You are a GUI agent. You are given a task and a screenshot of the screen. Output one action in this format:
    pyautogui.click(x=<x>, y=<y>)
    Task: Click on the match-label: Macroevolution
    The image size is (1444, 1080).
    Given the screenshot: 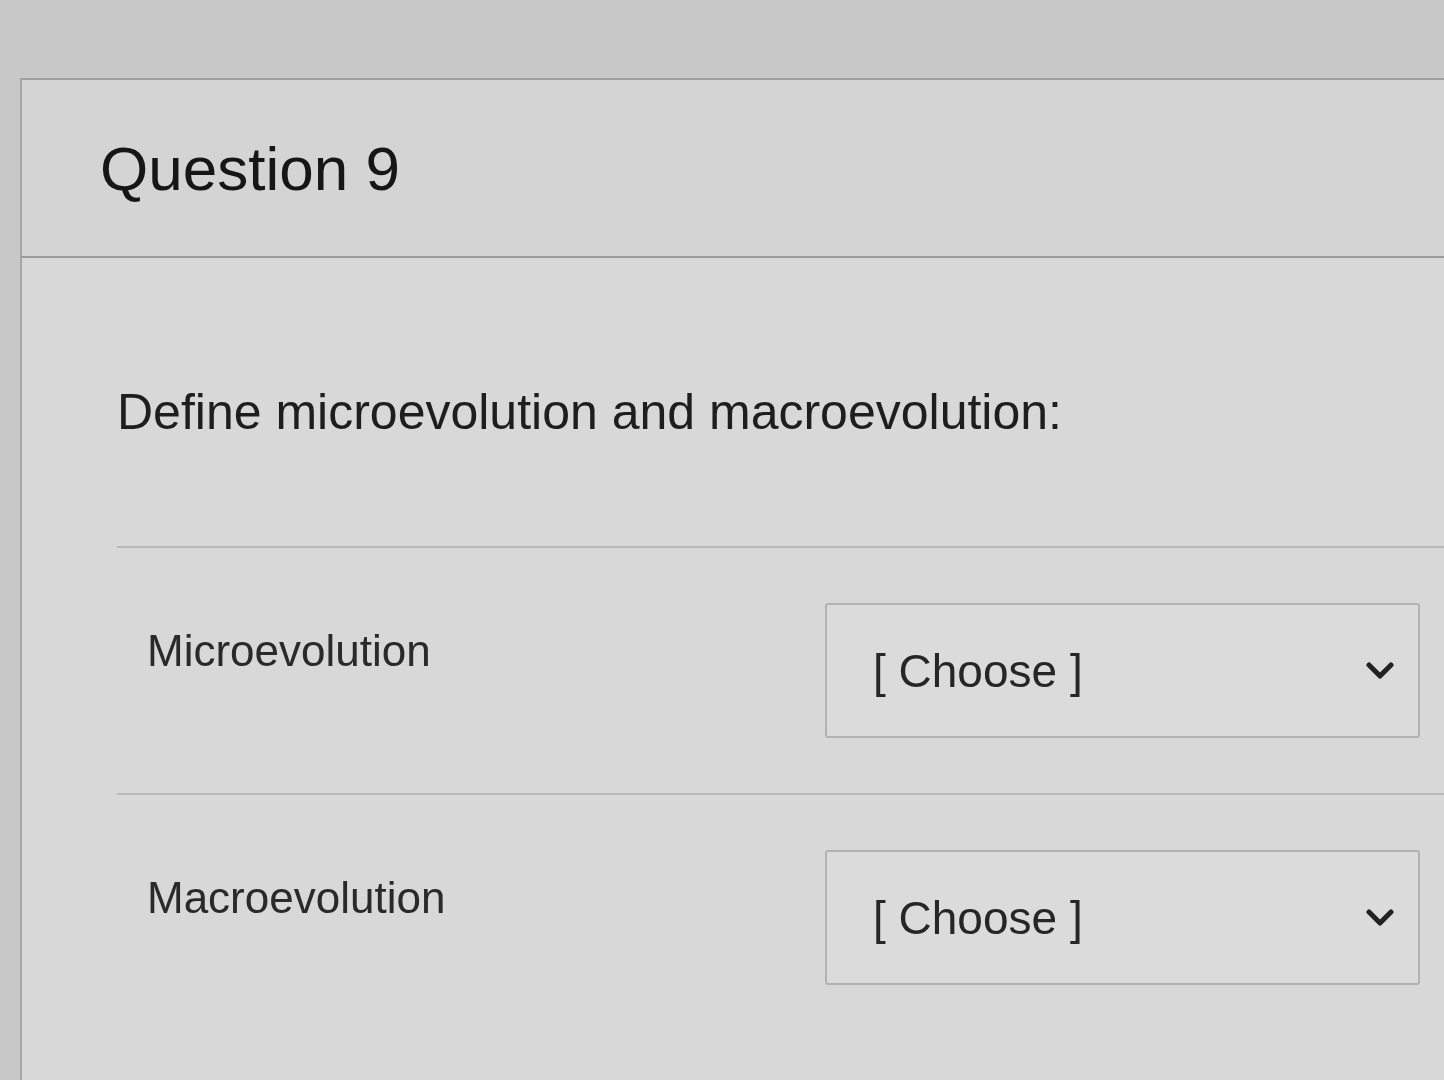 What is the action you would take?
    pyautogui.click(x=296, y=897)
    